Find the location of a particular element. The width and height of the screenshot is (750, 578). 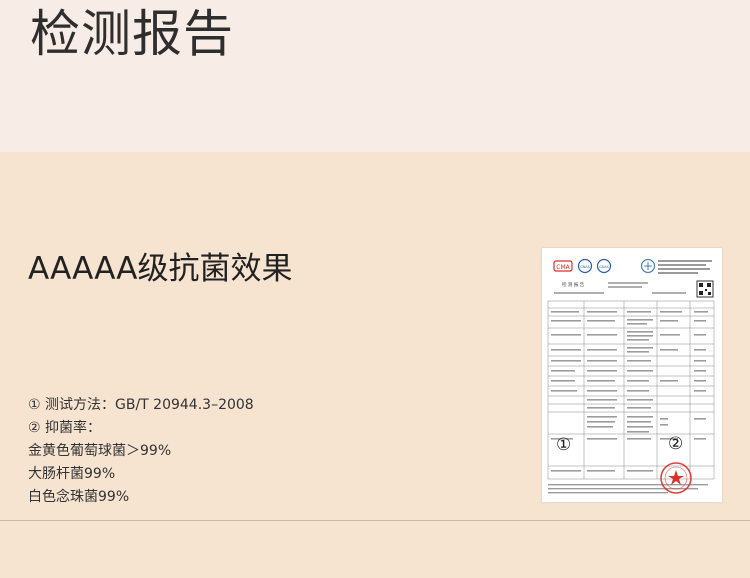

svg-text: 检 测 报 告 is located at coordinates (573, 284).